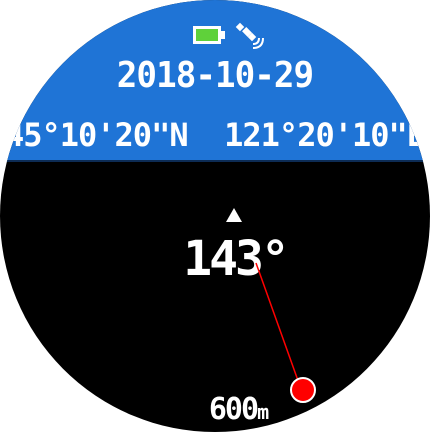 The width and height of the screenshot is (430, 432). What do you see at coordinates (215, 135) in the screenshot?
I see `coordinates-display: 45°10'20"N 121°20'10"E` at bounding box center [215, 135].